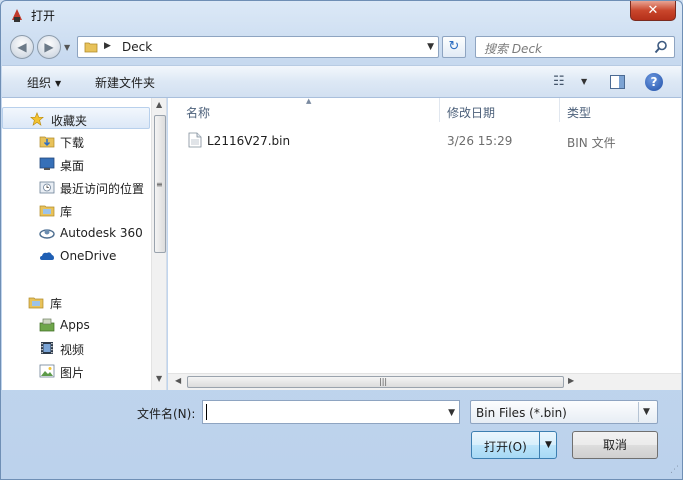  I want to click on onedrive-icon, so click(47, 256).